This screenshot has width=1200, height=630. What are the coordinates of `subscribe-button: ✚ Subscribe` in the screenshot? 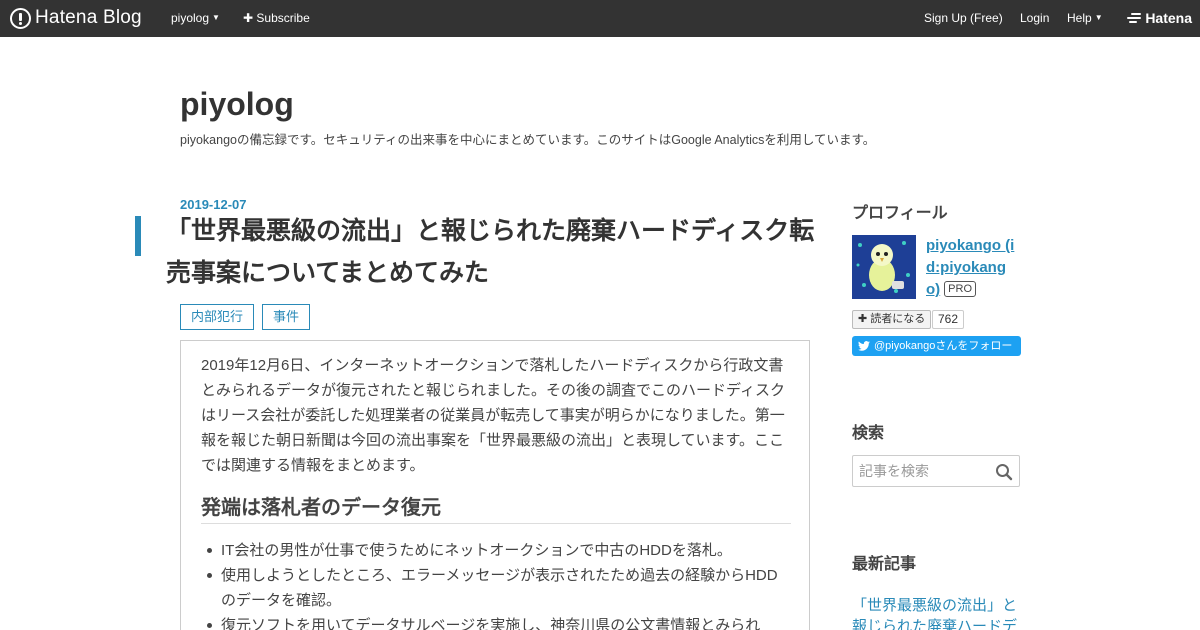 It's located at (276, 18).